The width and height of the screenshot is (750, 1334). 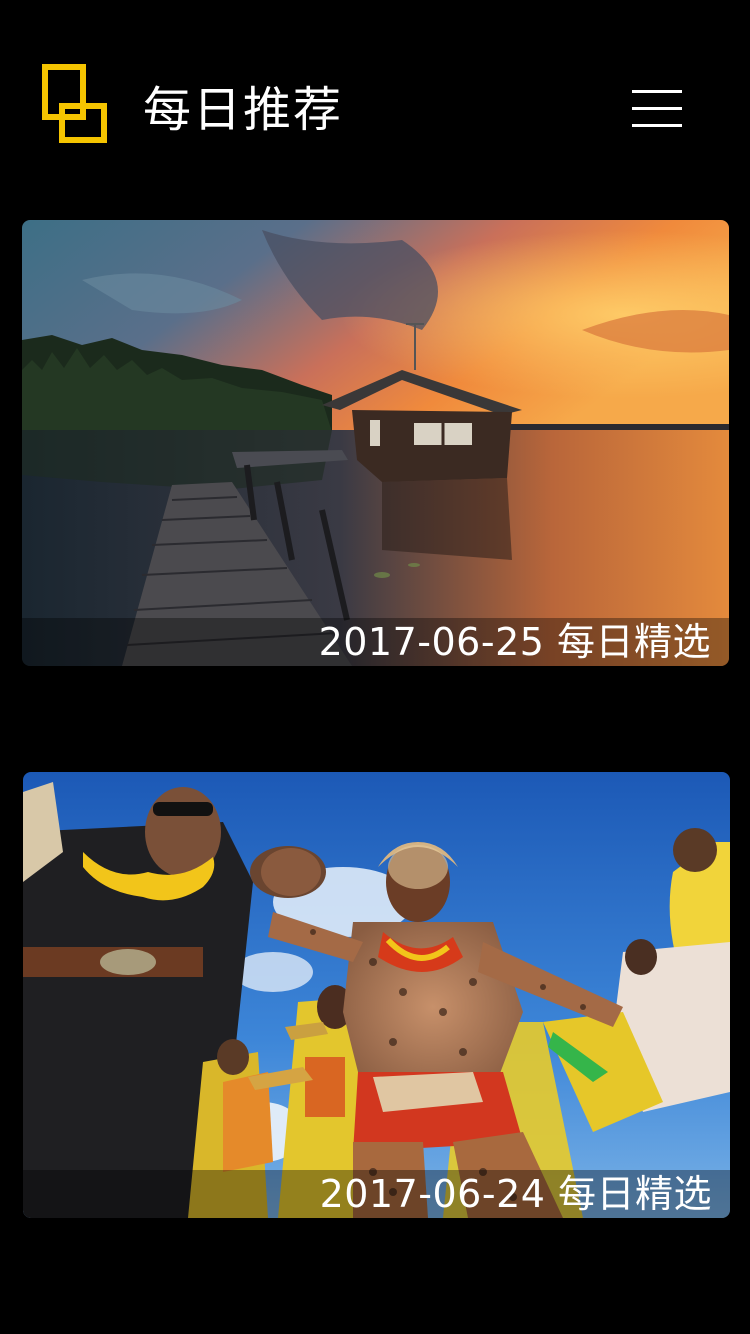 What do you see at coordinates (375, 100) in the screenshot?
I see `app-header: 每日推荐` at bounding box center [375, 100].